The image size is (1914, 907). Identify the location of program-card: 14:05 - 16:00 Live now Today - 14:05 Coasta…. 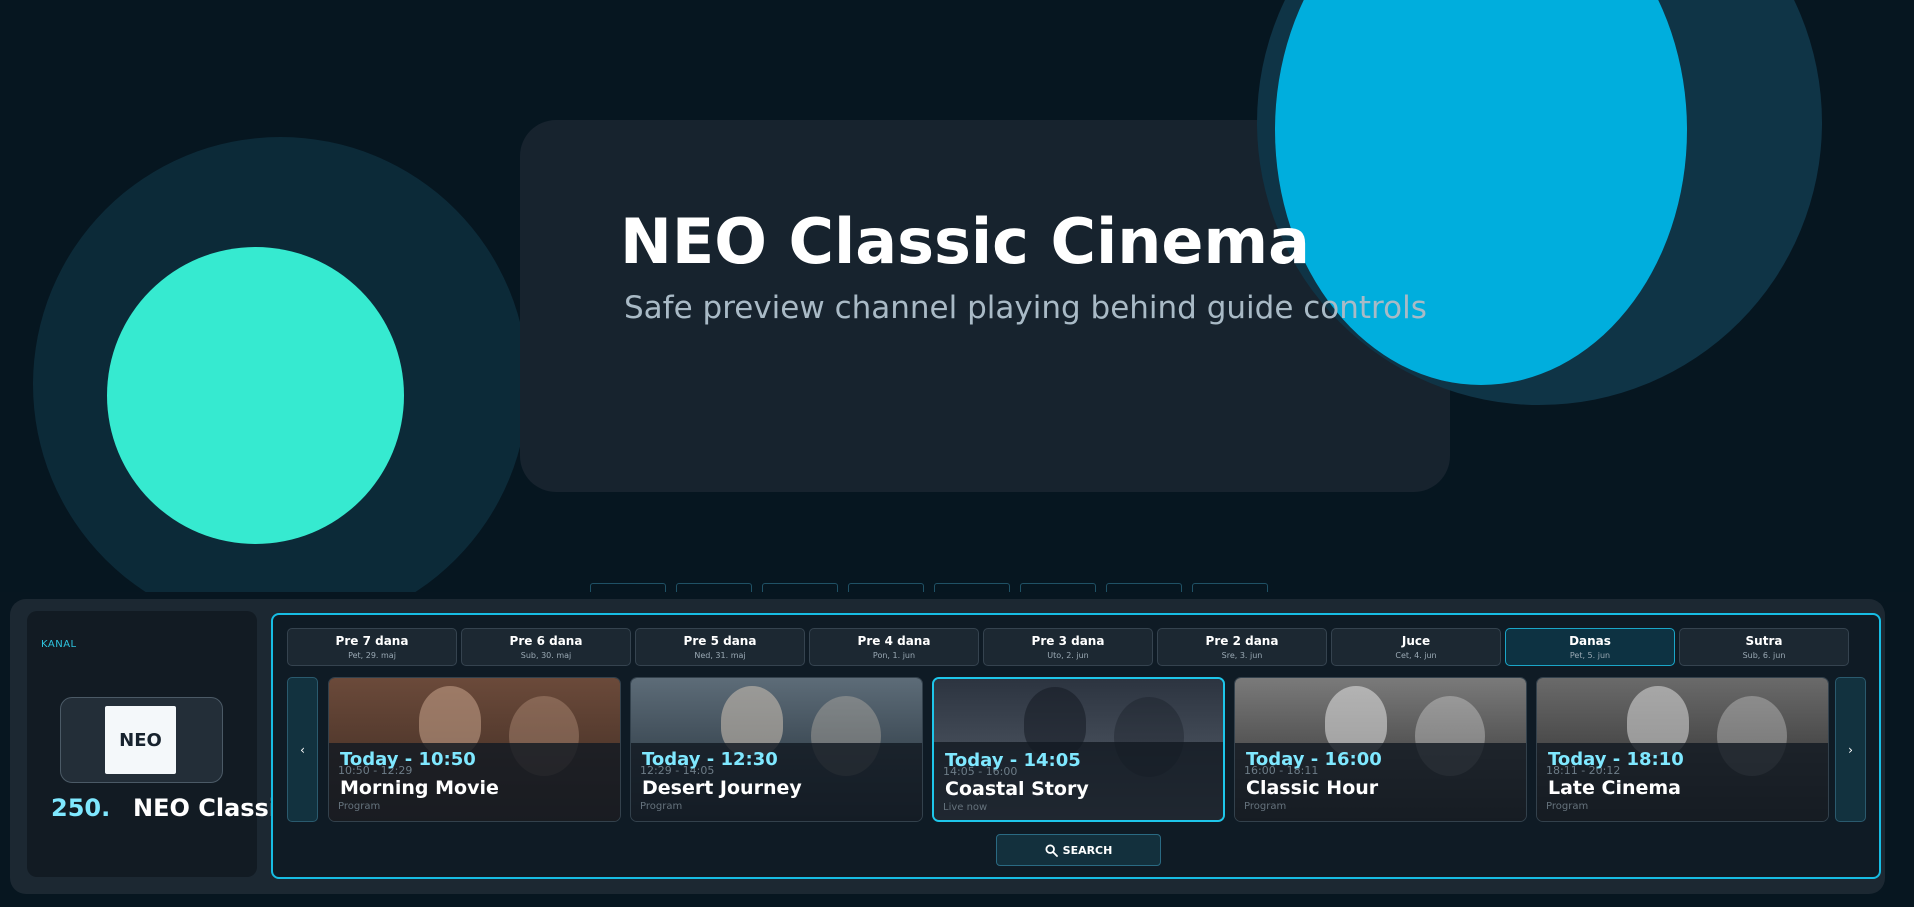
(1078, 749).